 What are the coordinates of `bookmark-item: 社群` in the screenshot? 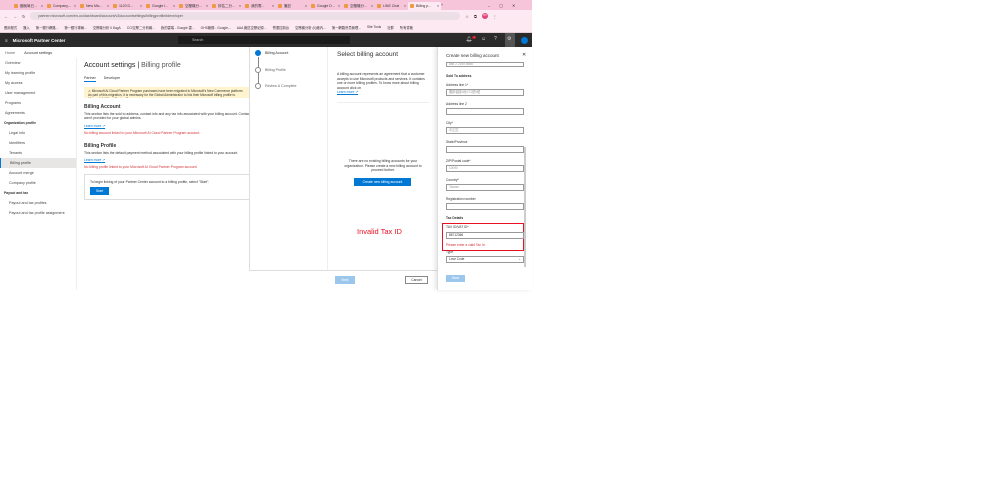 It's located at (390, 27).